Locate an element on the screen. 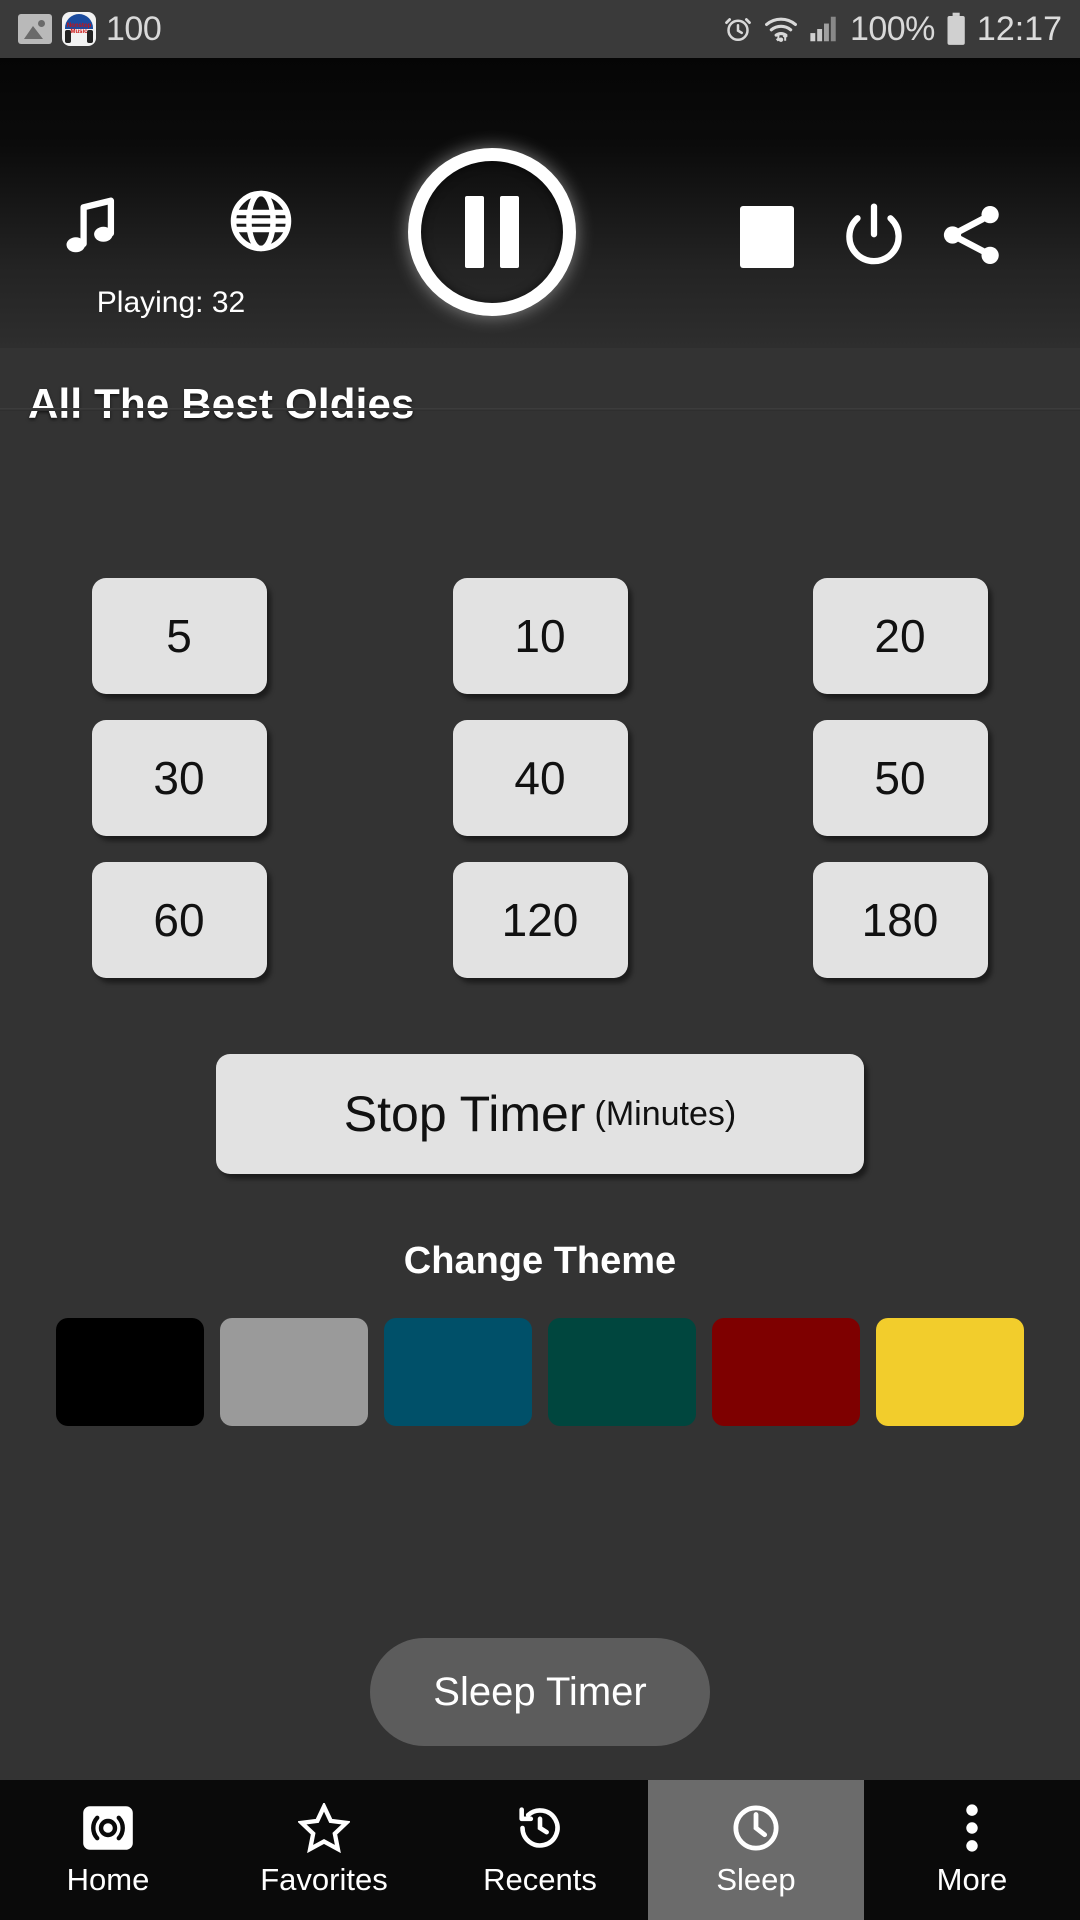  theme-swatch-black is located at coordinates (130, 1372).